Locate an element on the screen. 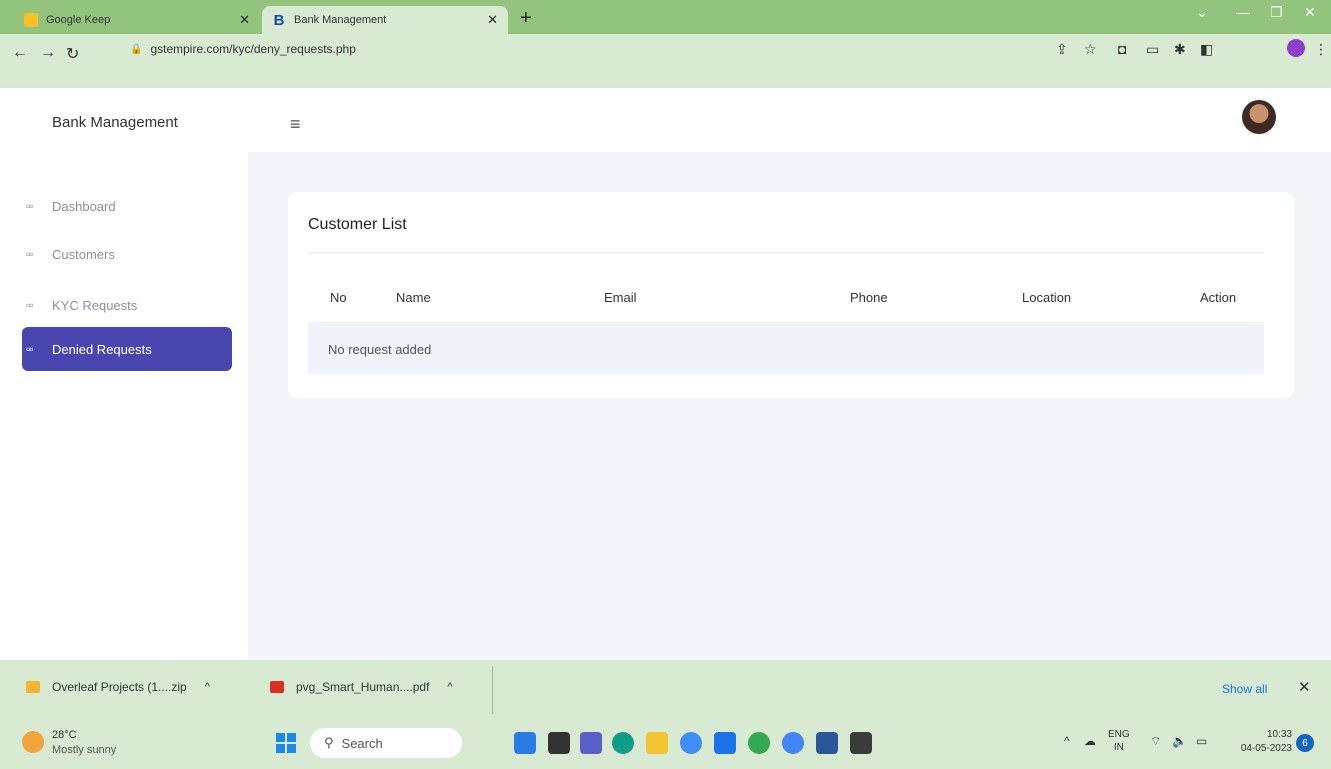  download-filename: pvg_Smart_Human....pdf is located at coordinates (363, 687).